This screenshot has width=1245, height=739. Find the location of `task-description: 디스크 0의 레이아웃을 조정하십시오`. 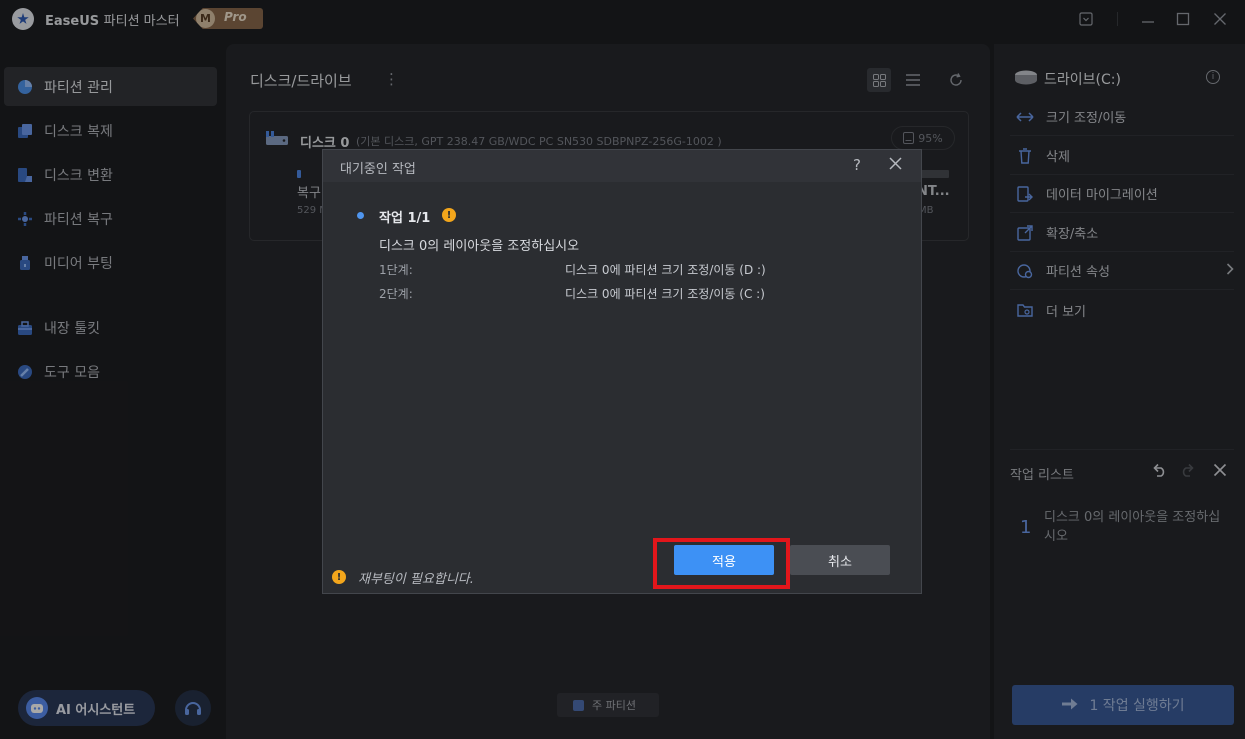

task-description: 디스크 0의 레이아웃을 조정하십시오 is located at coordinates (479, 246).